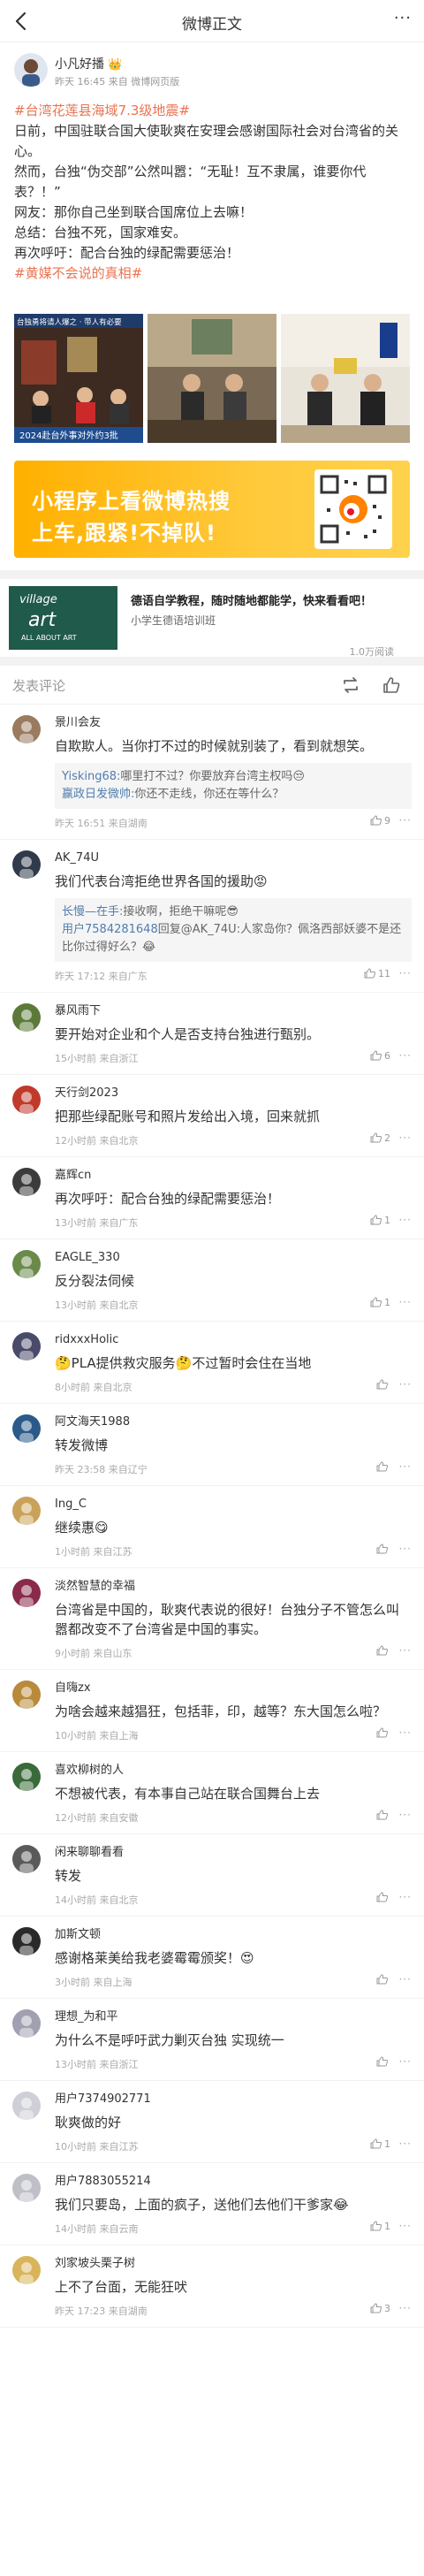 The image size is (424, 2576). What do you see at coordinates (233, 1340) in the screenshot?
I see `commenter-name: ridxxxHolic` at bounding box center [233, 1340].